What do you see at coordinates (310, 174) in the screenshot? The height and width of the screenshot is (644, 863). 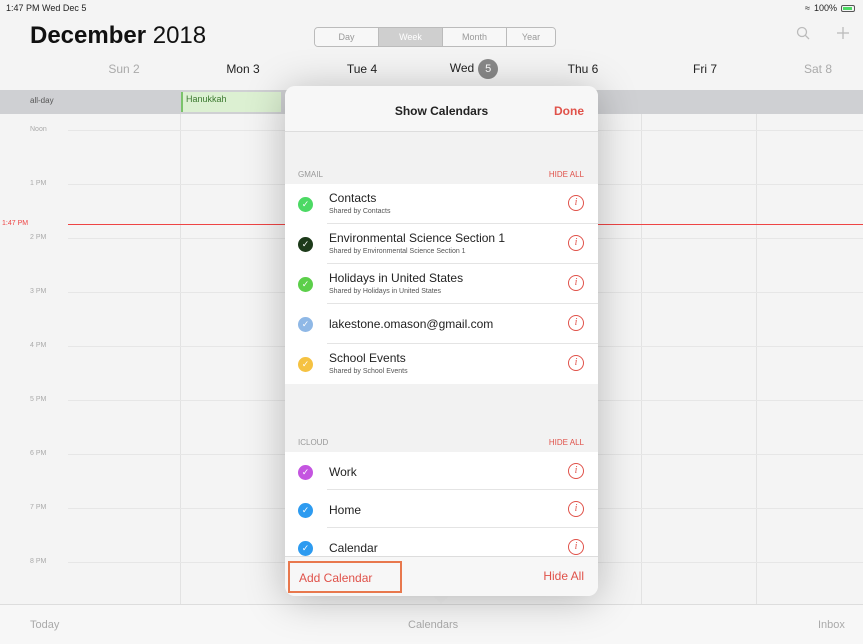 I see `section-name: GMAIL` at bounding box center [310, 174].